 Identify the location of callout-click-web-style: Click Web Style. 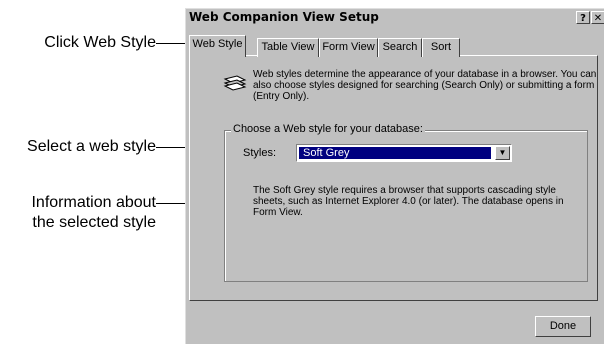
(100, 42).